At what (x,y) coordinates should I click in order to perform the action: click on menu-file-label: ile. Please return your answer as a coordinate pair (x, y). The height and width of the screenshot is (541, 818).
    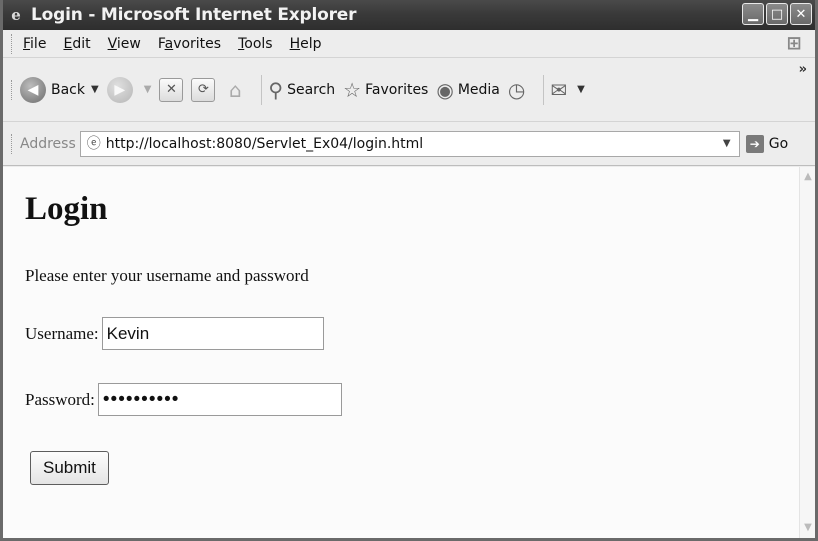
    Looking at the image, I should click on (38, 43).